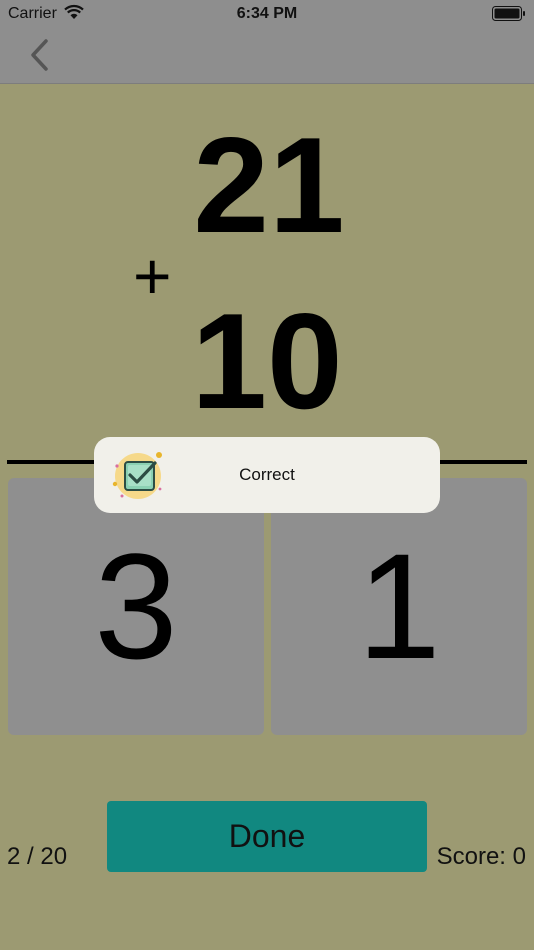 This screenshot has height=950, width=534. I want to click on bottom-operand: 10, so click(267, 361).